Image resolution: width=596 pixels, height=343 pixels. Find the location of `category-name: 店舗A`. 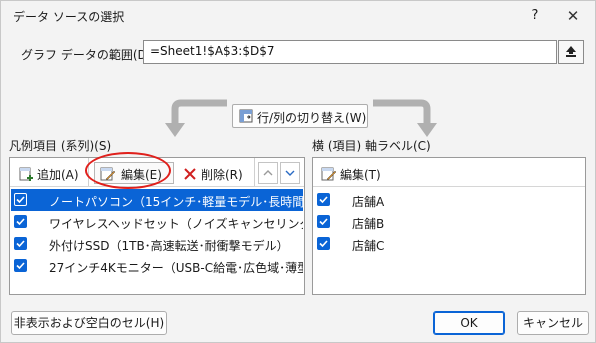

category-name: 店舗A is located at coordinates (368, 202).